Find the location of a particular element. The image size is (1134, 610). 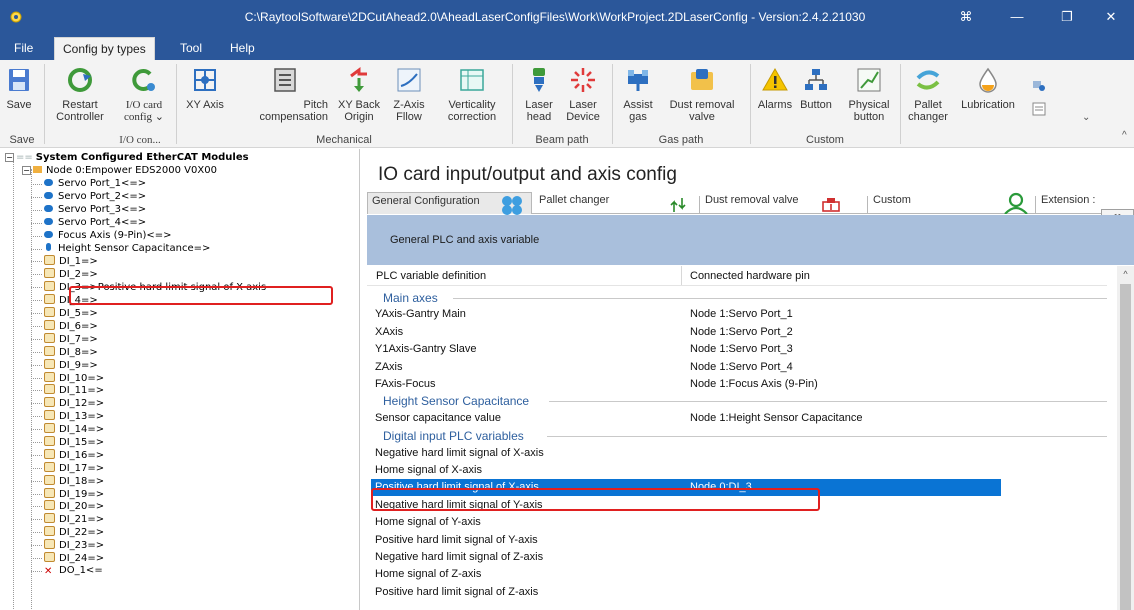

tree-di-item: DI_15=> is located at coordinates (74, 442).